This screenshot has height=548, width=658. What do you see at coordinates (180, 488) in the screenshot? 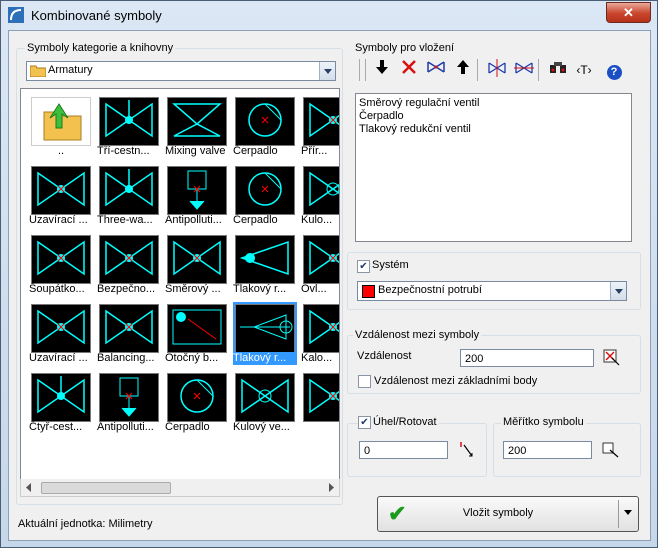
I see `horizontal-scrollbar` at bounding box center [180, 488].